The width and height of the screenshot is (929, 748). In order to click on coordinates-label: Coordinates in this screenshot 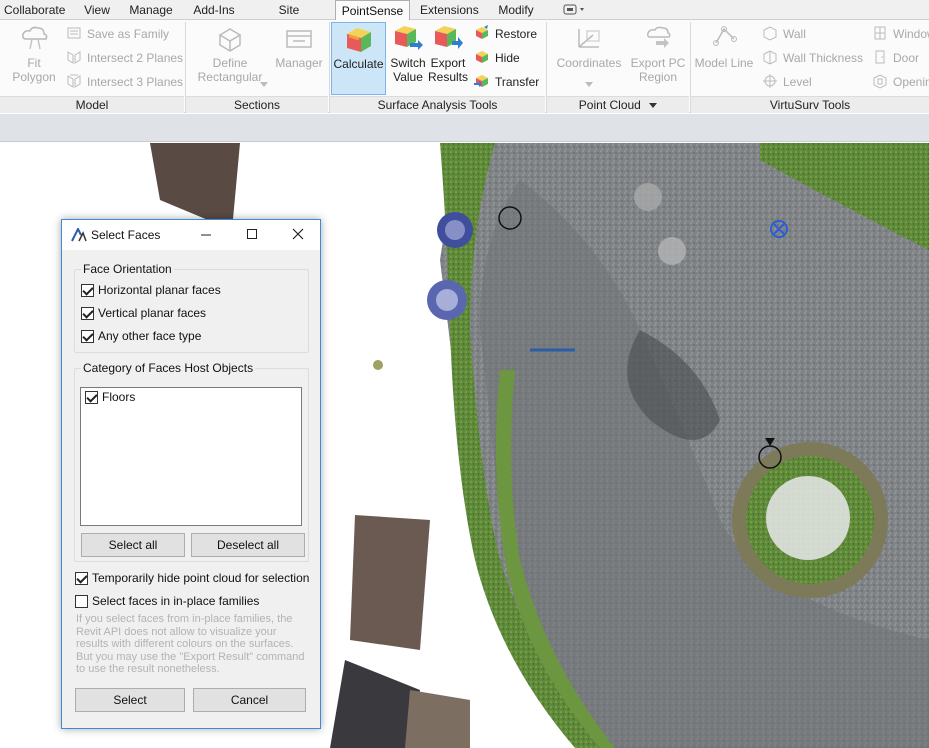, I will do `click(589, 63)`.